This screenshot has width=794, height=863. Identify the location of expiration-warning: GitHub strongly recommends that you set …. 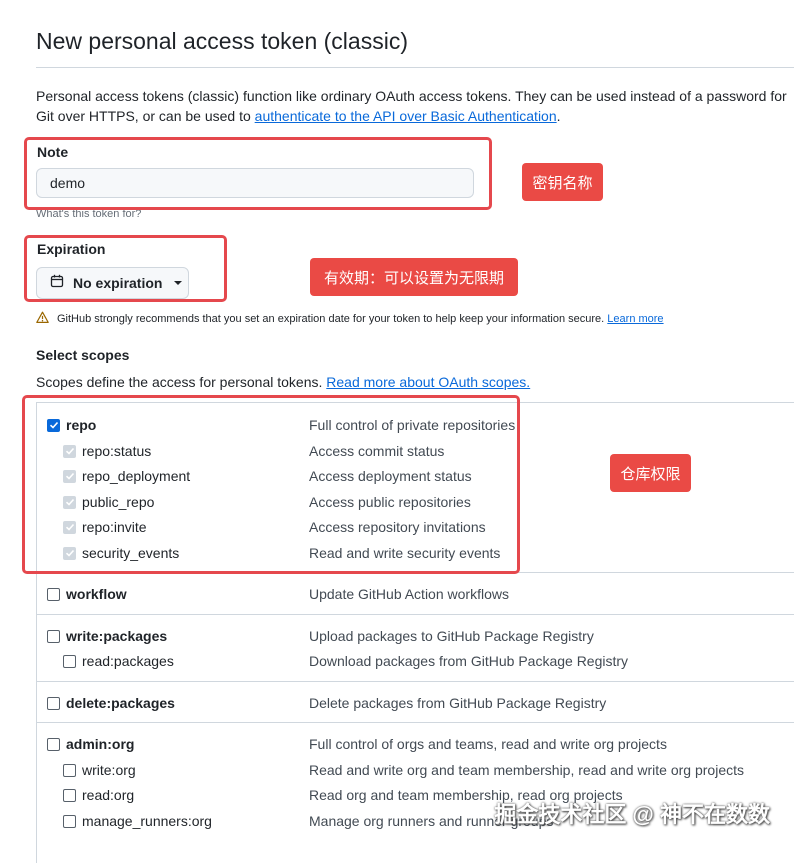
(350, 319).